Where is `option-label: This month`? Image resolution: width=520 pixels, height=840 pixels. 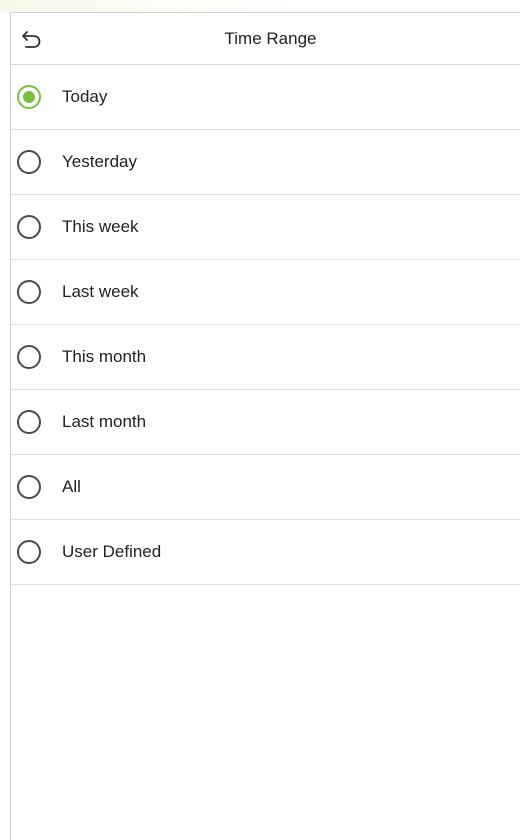 option-label: This month is located at coordinates (104, 356).